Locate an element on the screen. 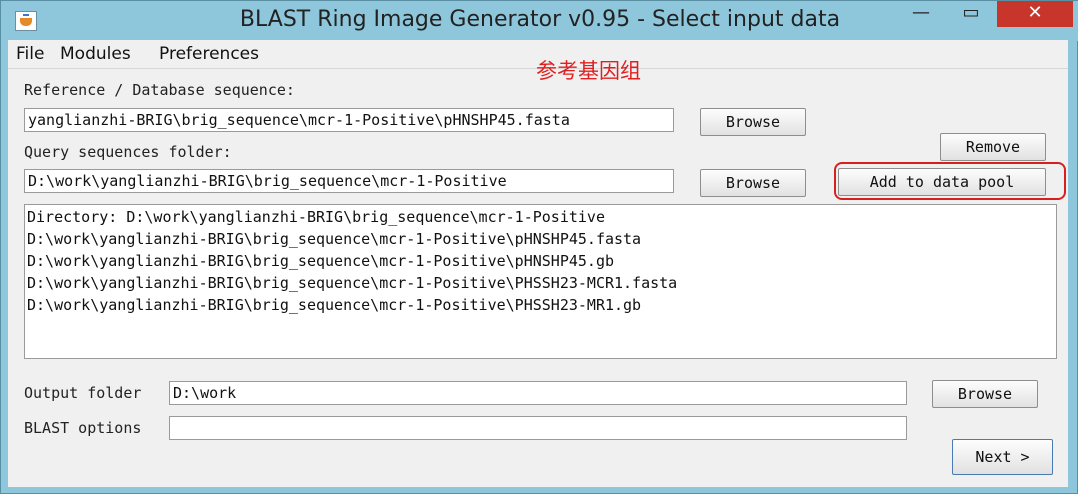  annotation-text: 参考基因组 is located at coordinates (588, 71).